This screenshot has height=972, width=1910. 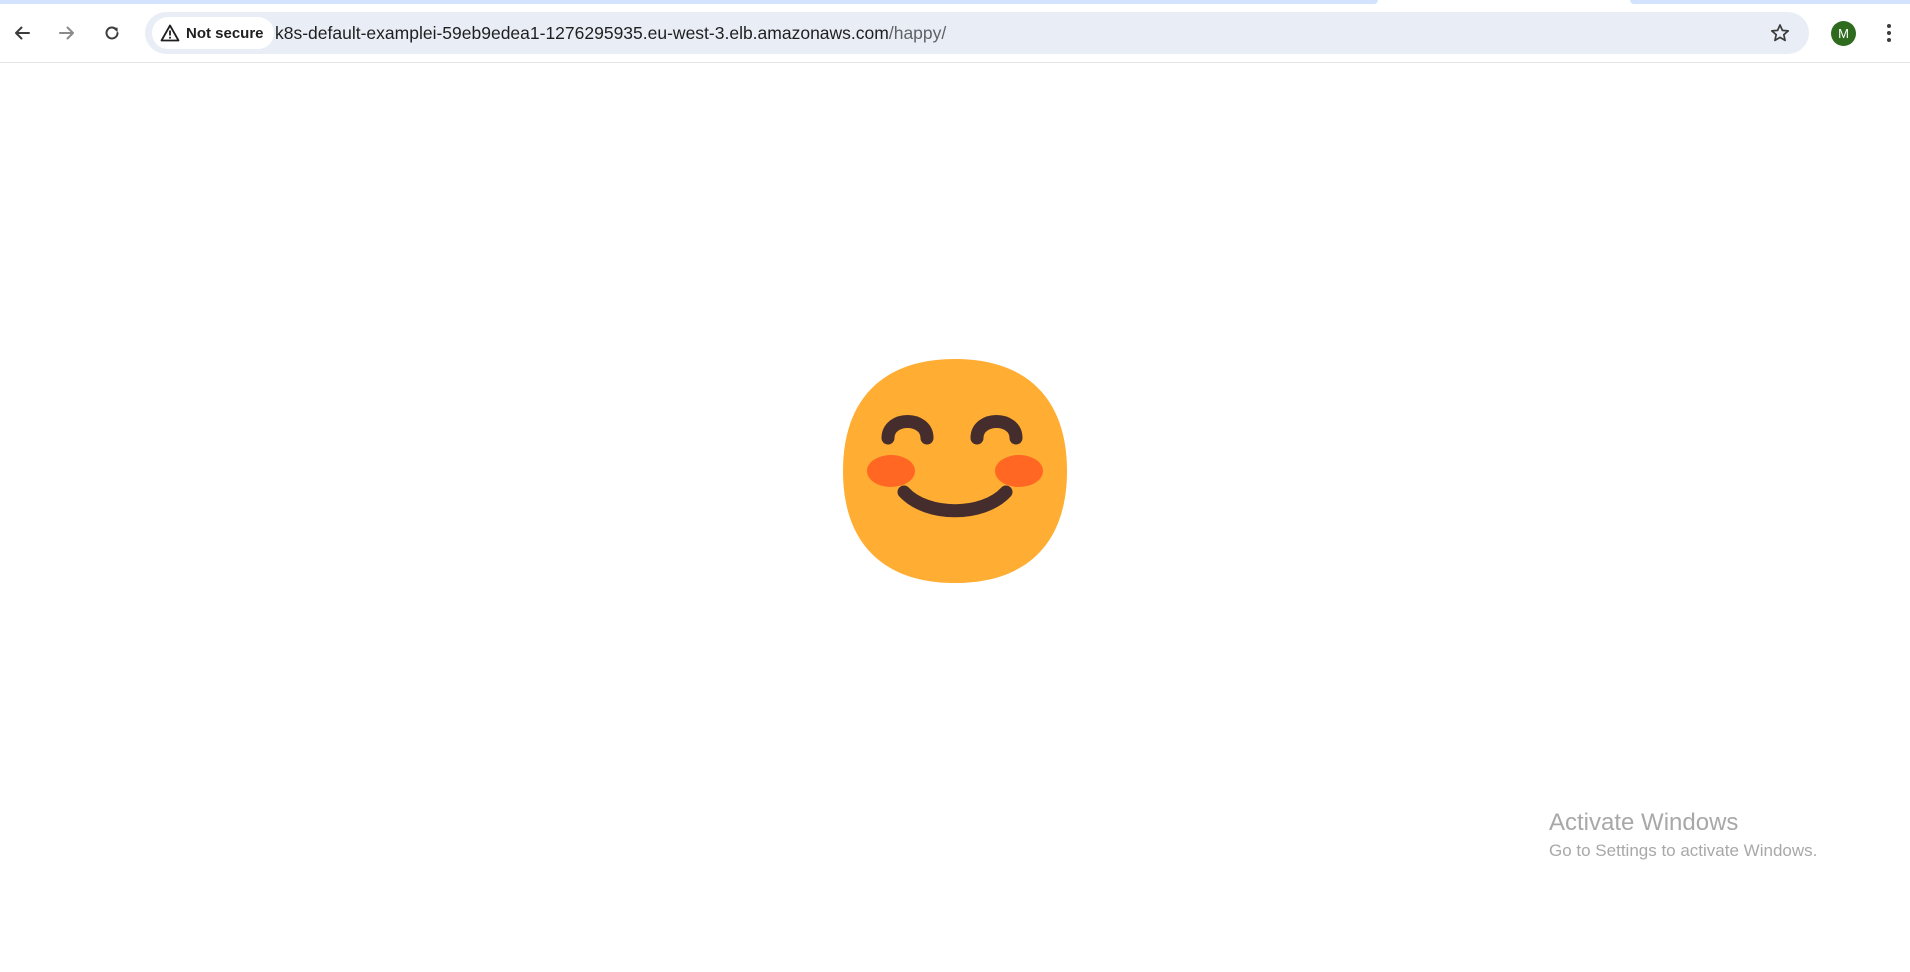 What do you see at coordinates (955, 471) in the screenshot?
I see `smiling-face-emoji` at bounding box center [955, 471].